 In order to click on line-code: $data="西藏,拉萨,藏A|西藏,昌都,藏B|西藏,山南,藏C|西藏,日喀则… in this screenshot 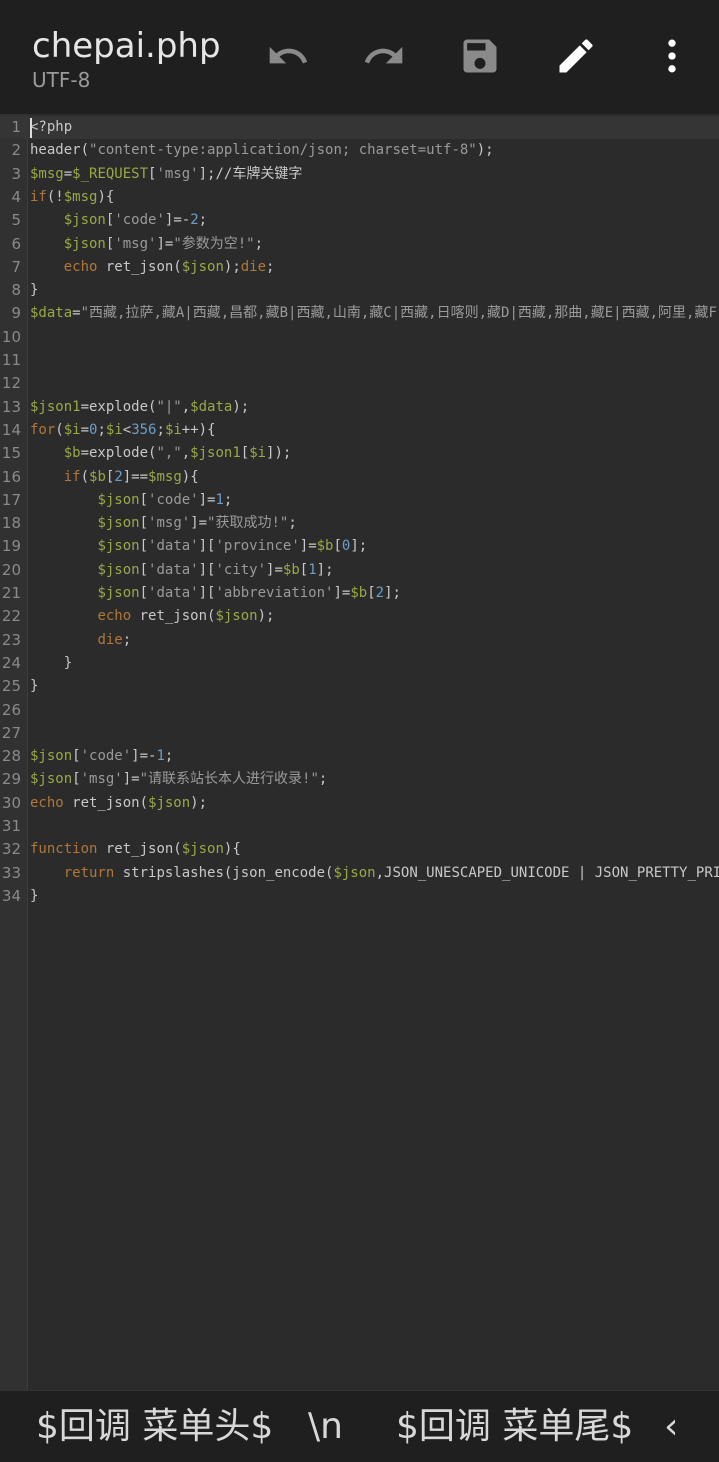, I will do `click(374, 313)`.